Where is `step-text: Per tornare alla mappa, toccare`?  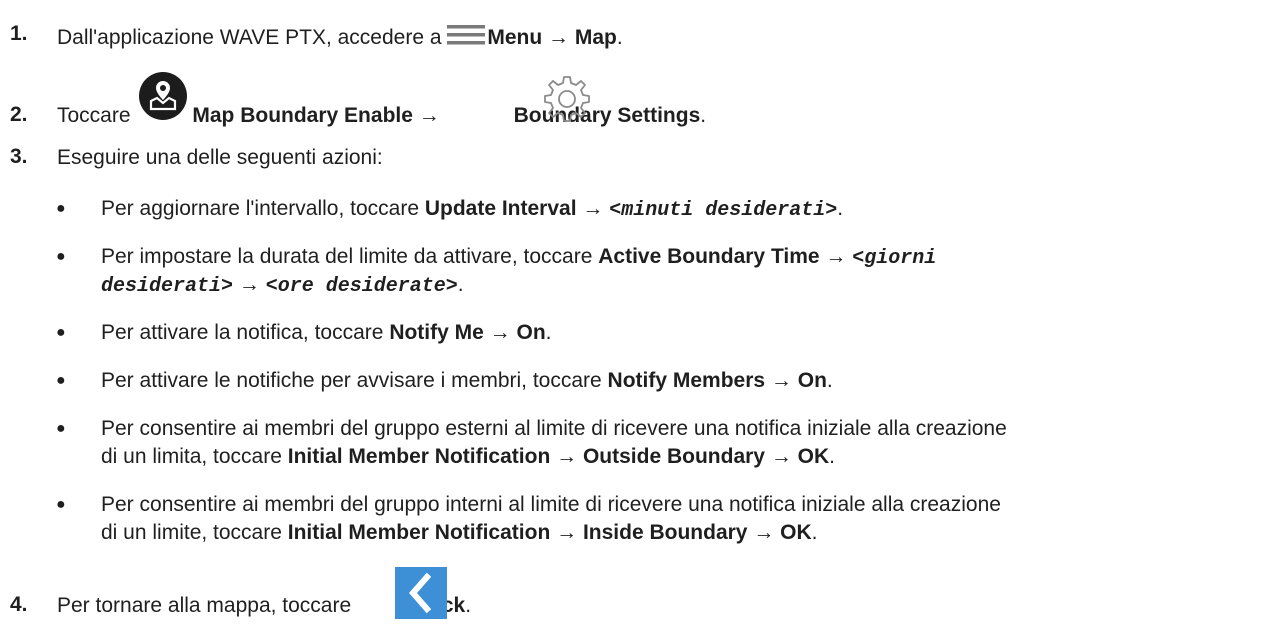 step-text: Per tornare alla mappa, toccare is located at coordinates (207, 605).